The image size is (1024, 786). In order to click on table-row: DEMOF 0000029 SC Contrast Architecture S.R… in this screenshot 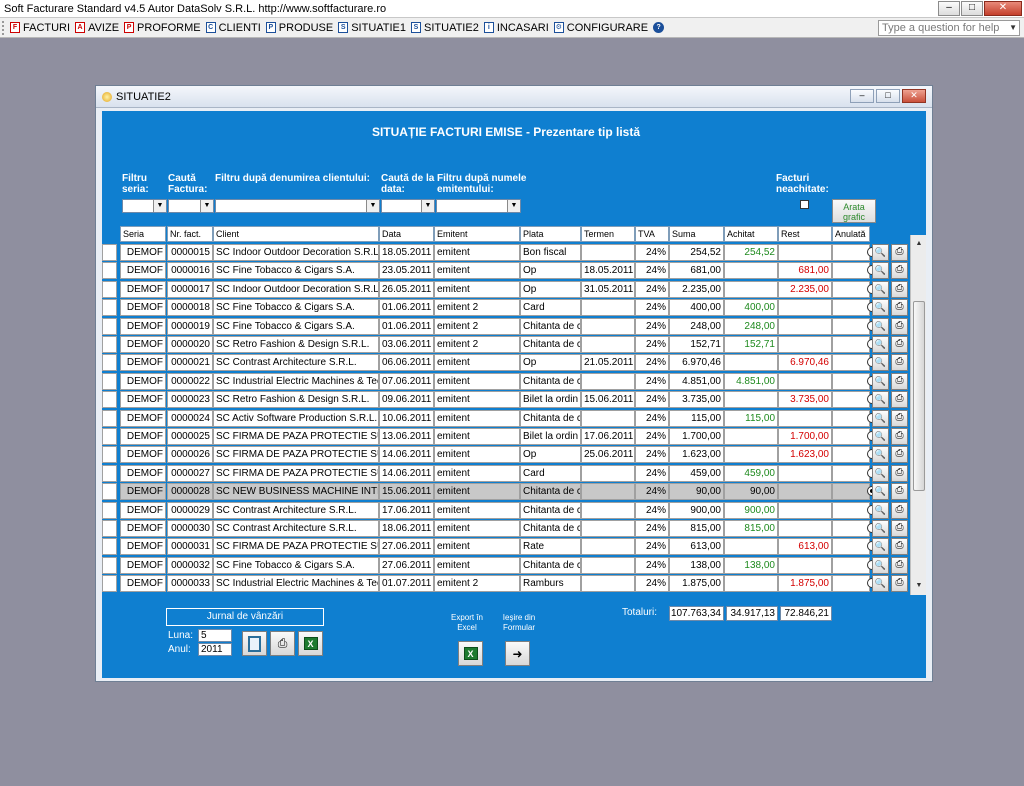, I will do `click(506, 510)`.